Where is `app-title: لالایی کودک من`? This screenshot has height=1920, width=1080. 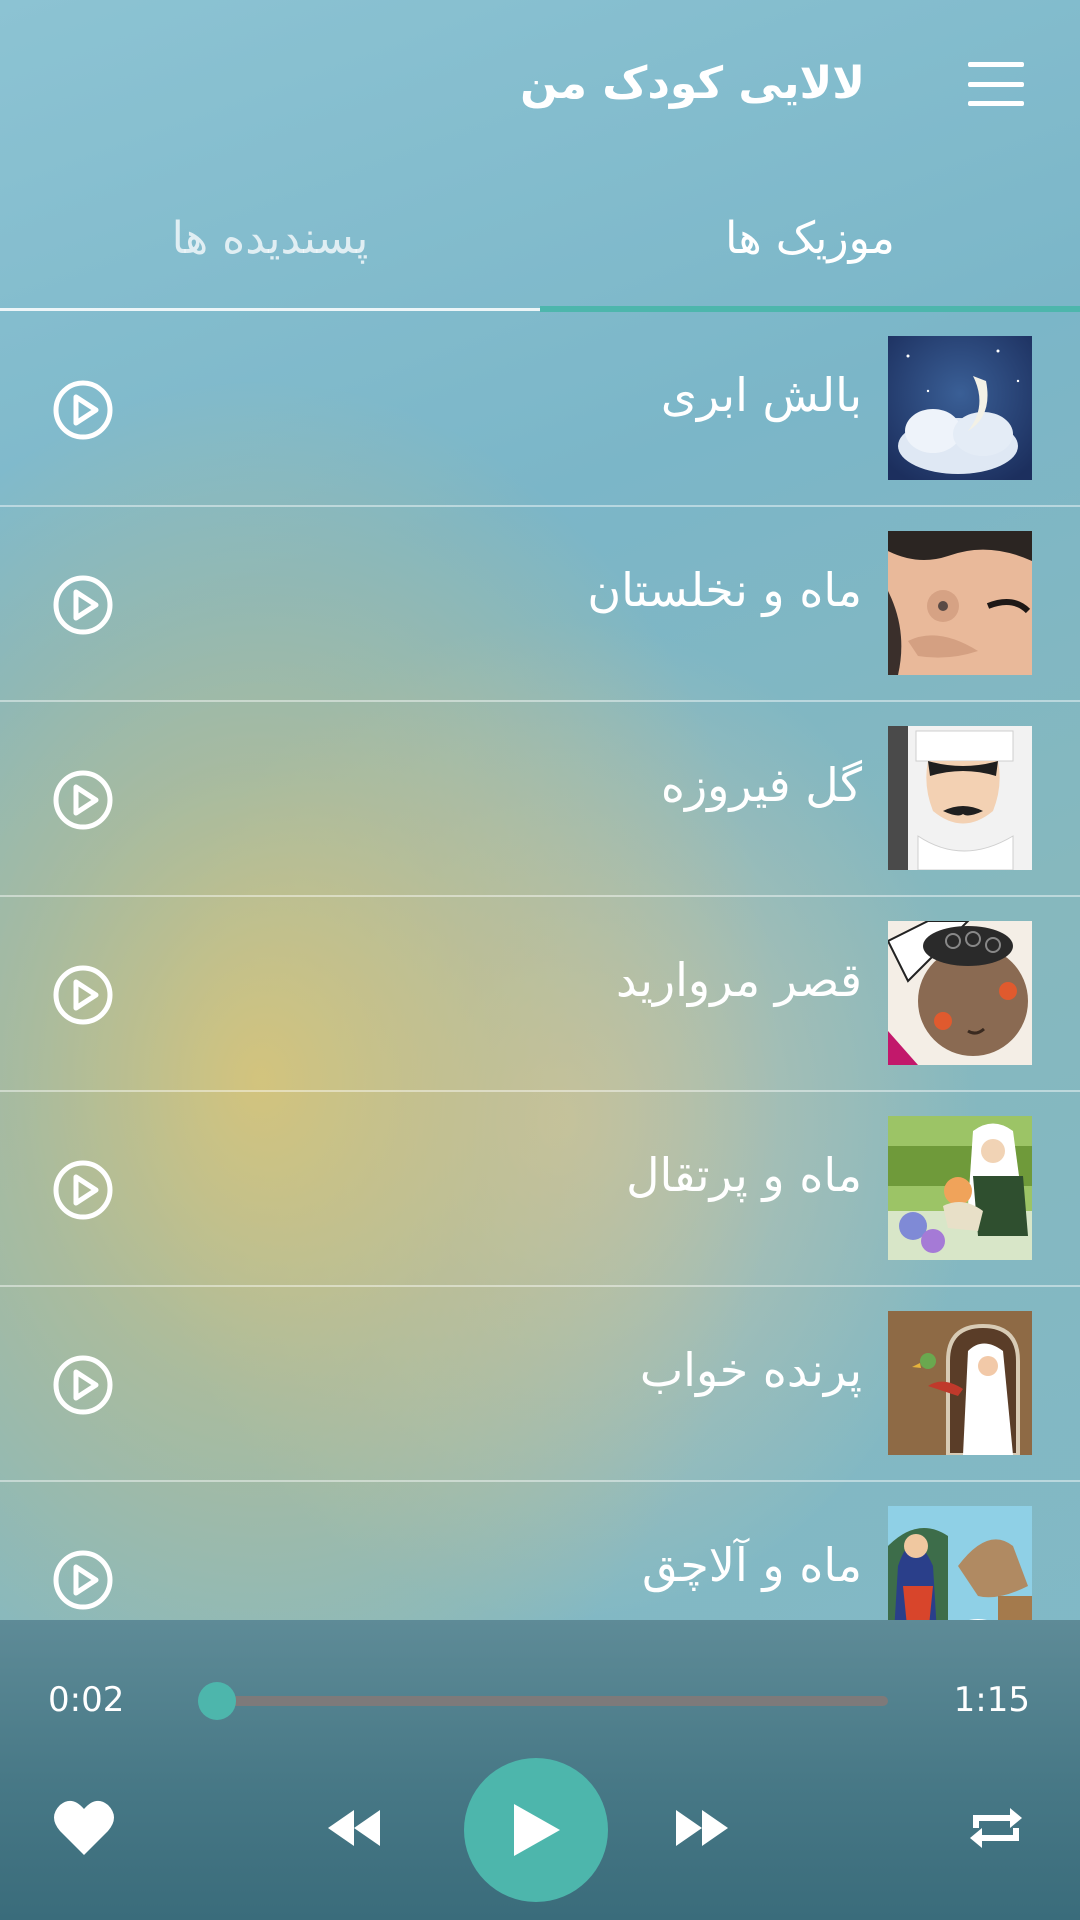
app-title: لالایی کودک من is located at coordinates (692, 83).